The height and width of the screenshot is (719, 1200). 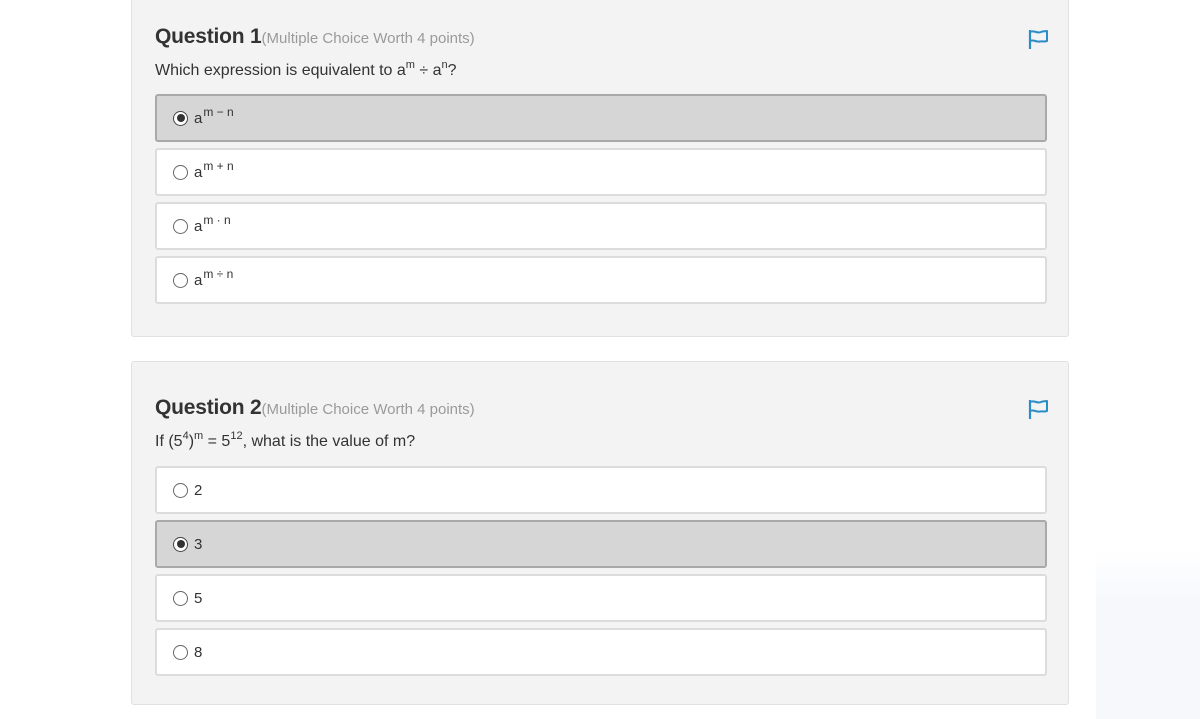 What do you see at coordinates (601, 280) in the screenshot?
I see `answer-option-4: am ÷ n` at bounding box center [601, 280].